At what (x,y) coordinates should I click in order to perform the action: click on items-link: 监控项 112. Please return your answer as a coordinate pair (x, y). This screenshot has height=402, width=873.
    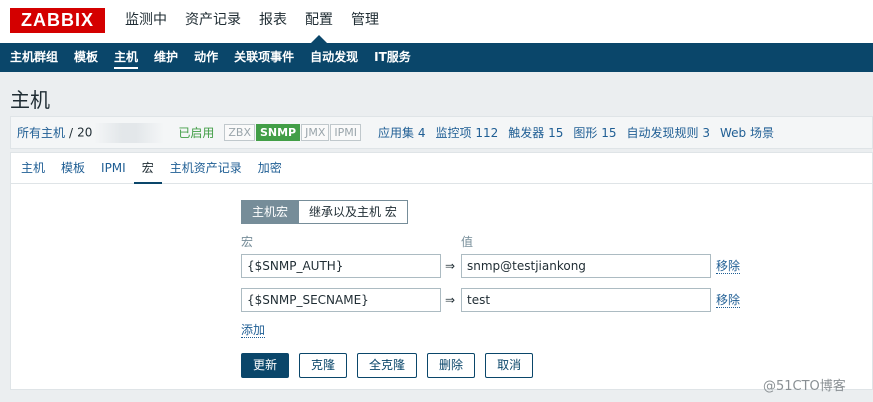
    Looking at the image, I should click on (467, 132).